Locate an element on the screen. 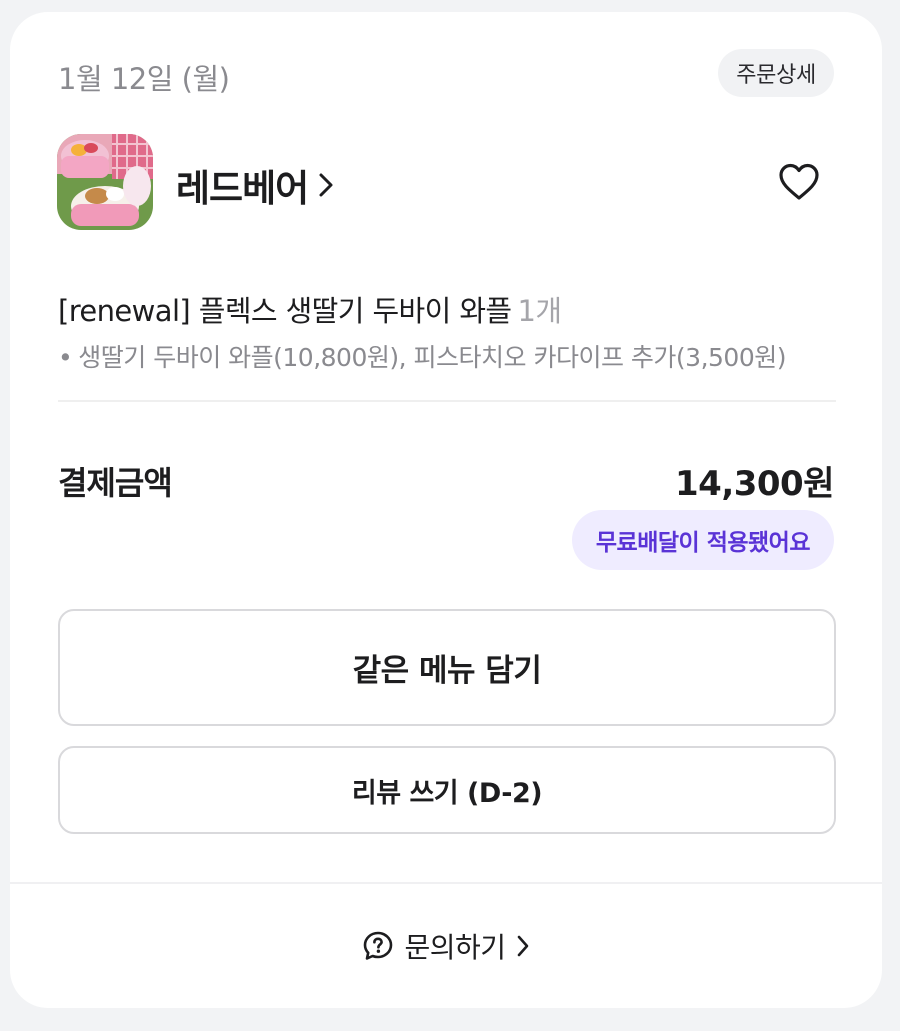 Image resolution: width=900 pixels, height=1031 pixels. item-name: [renewal] 플렉스 생딸기 두바이 와플 is located at coordinates (285, 311).